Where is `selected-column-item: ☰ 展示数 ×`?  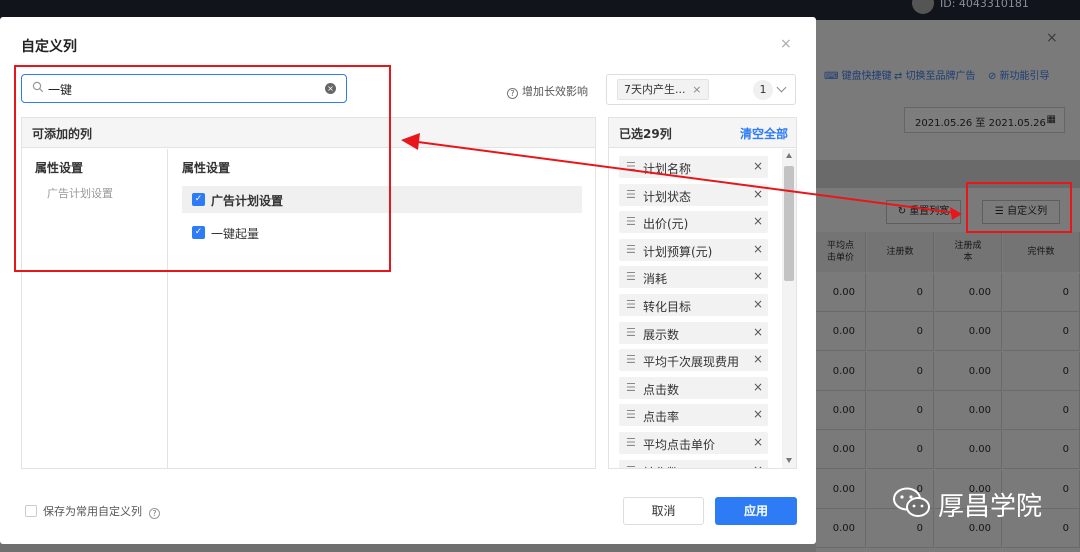 selected-column-item: ☰ 展示数 × is located at coordinates (693, 332).